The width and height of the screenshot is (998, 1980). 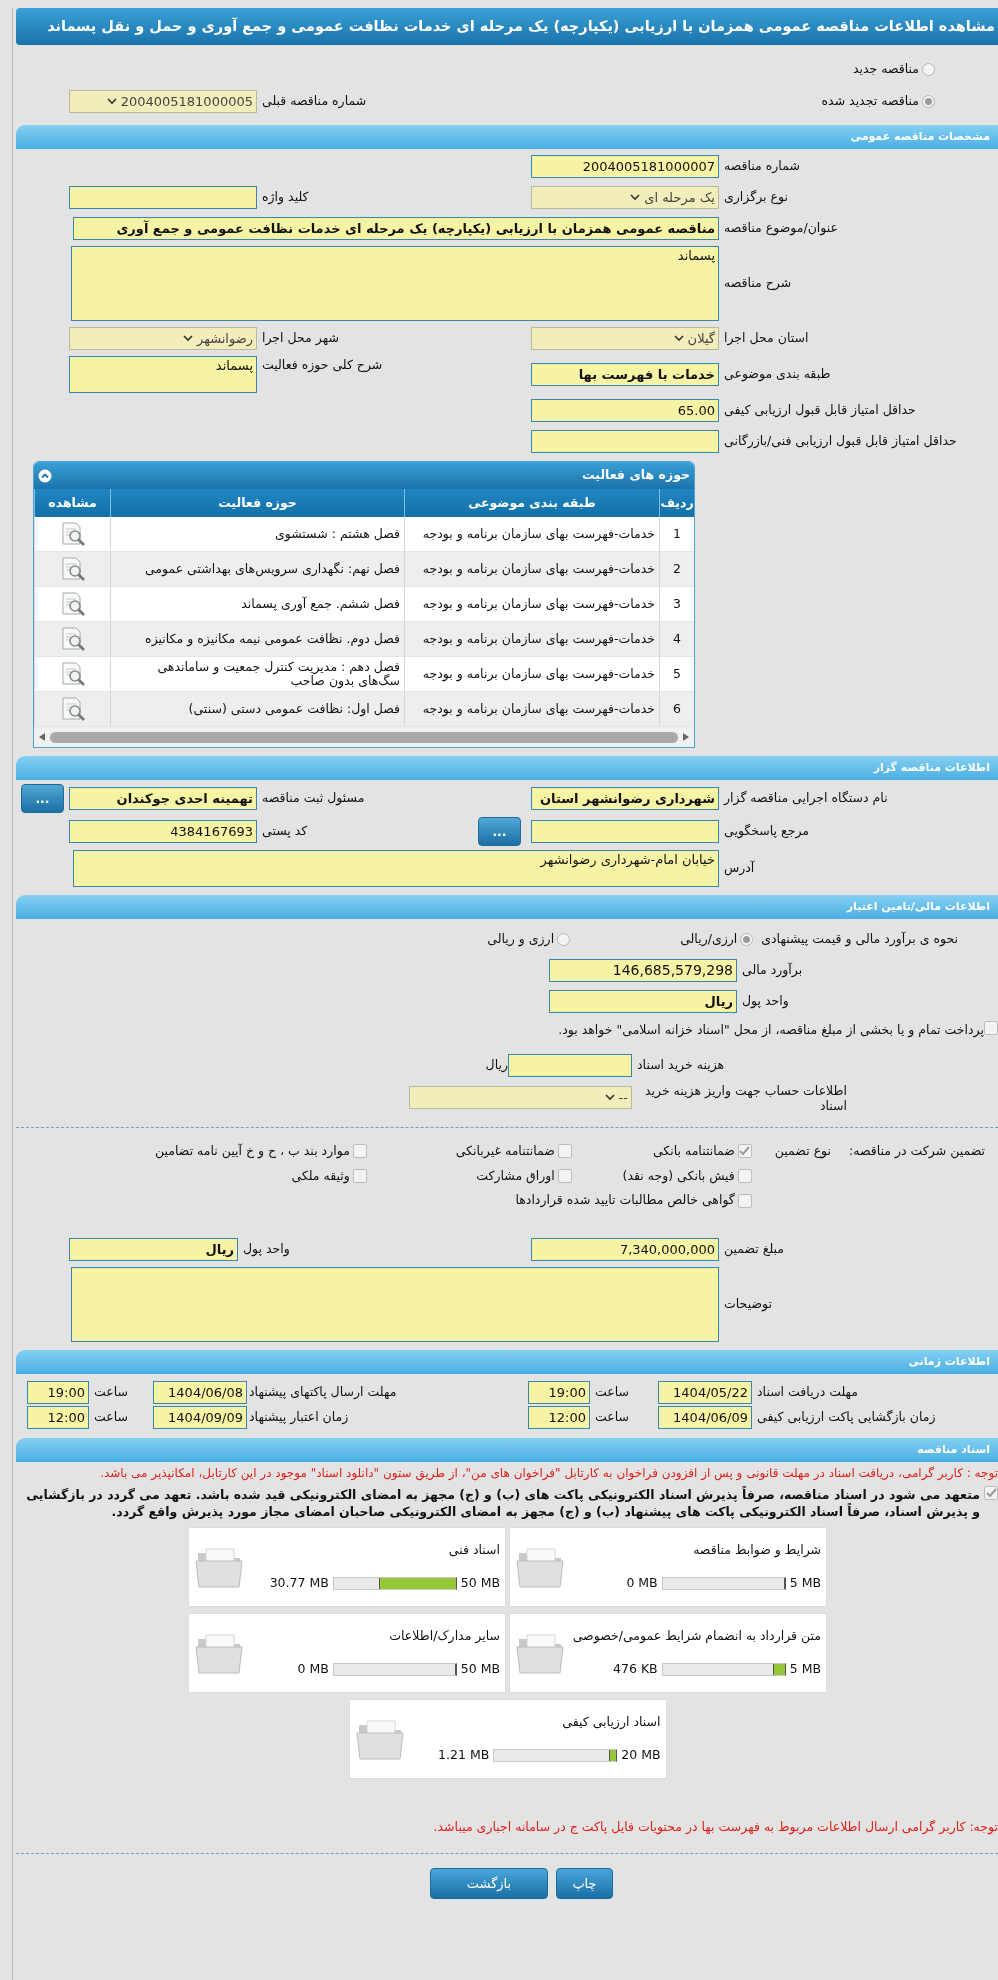 What do you see at coordinates (163, 798) in the screenshot?
I see `text-field: تهمینه احدی جوکندان` at bounding box center [163, 798].